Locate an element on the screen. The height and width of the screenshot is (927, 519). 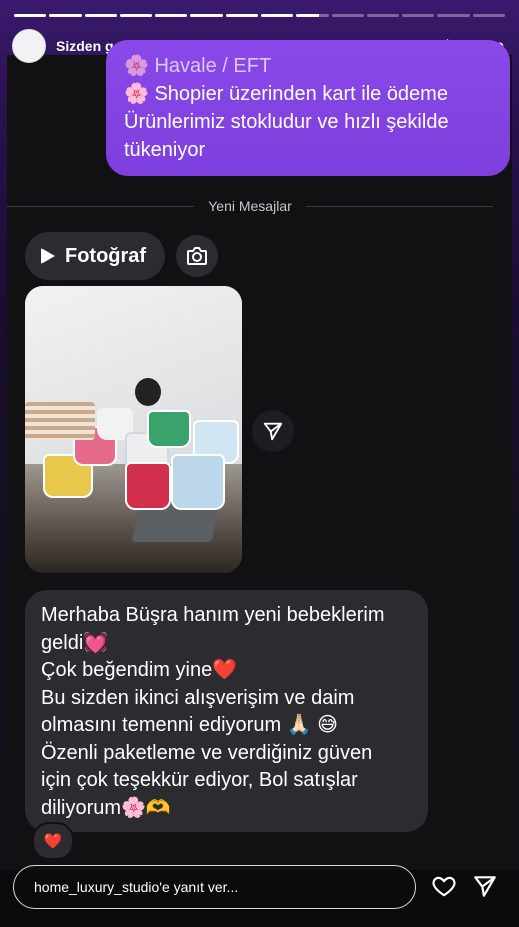
new-messages-divider: Yeni Mesajlar is located at coordinates (250, 206).